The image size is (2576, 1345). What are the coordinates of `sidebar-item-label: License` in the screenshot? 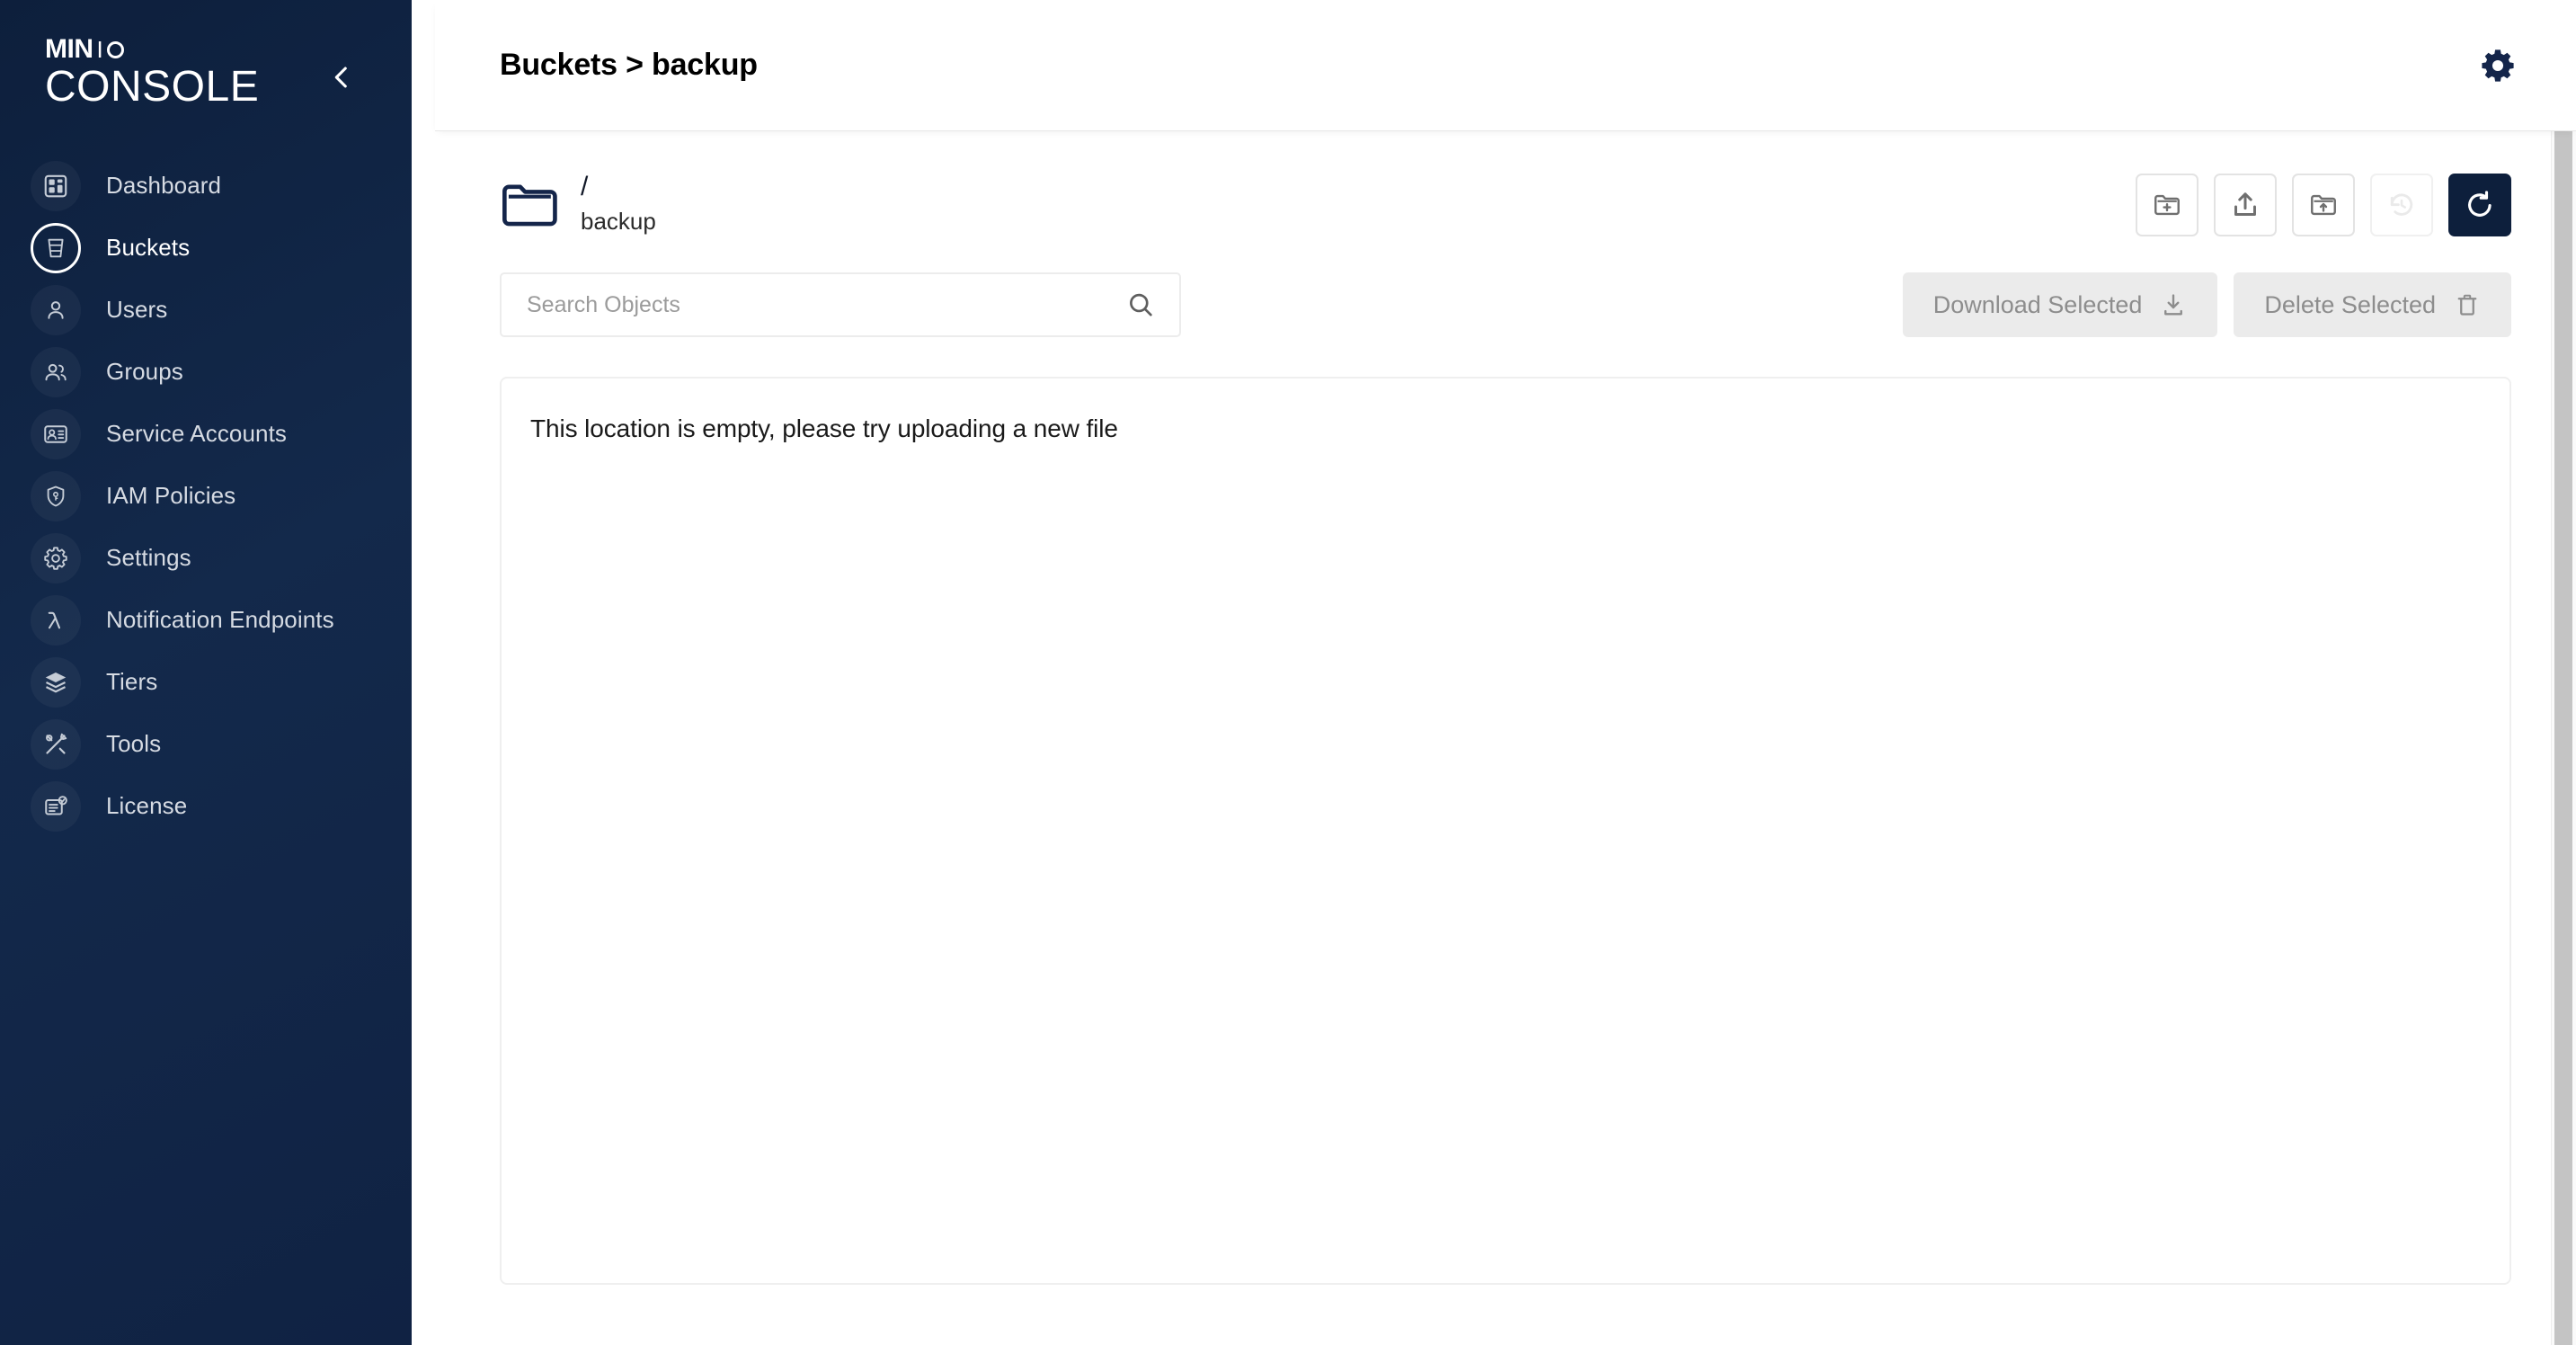 It's located at (147, 805).